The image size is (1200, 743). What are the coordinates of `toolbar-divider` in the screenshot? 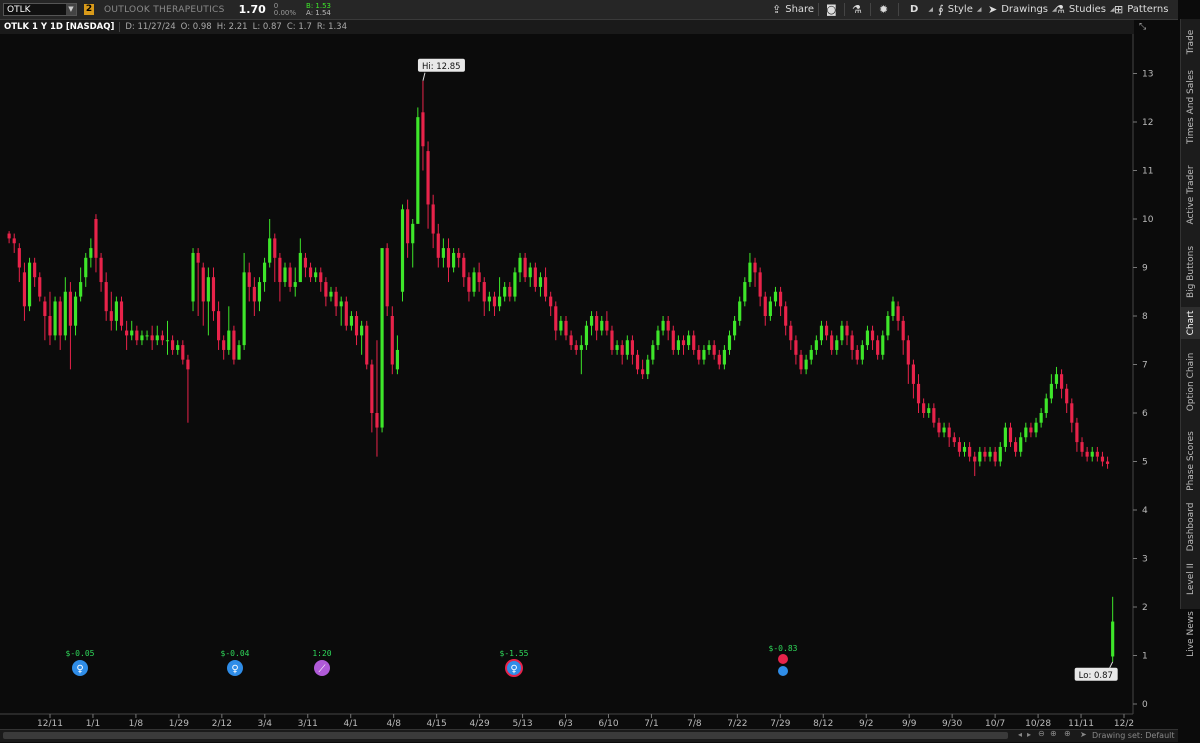 It's located at (844, 9).